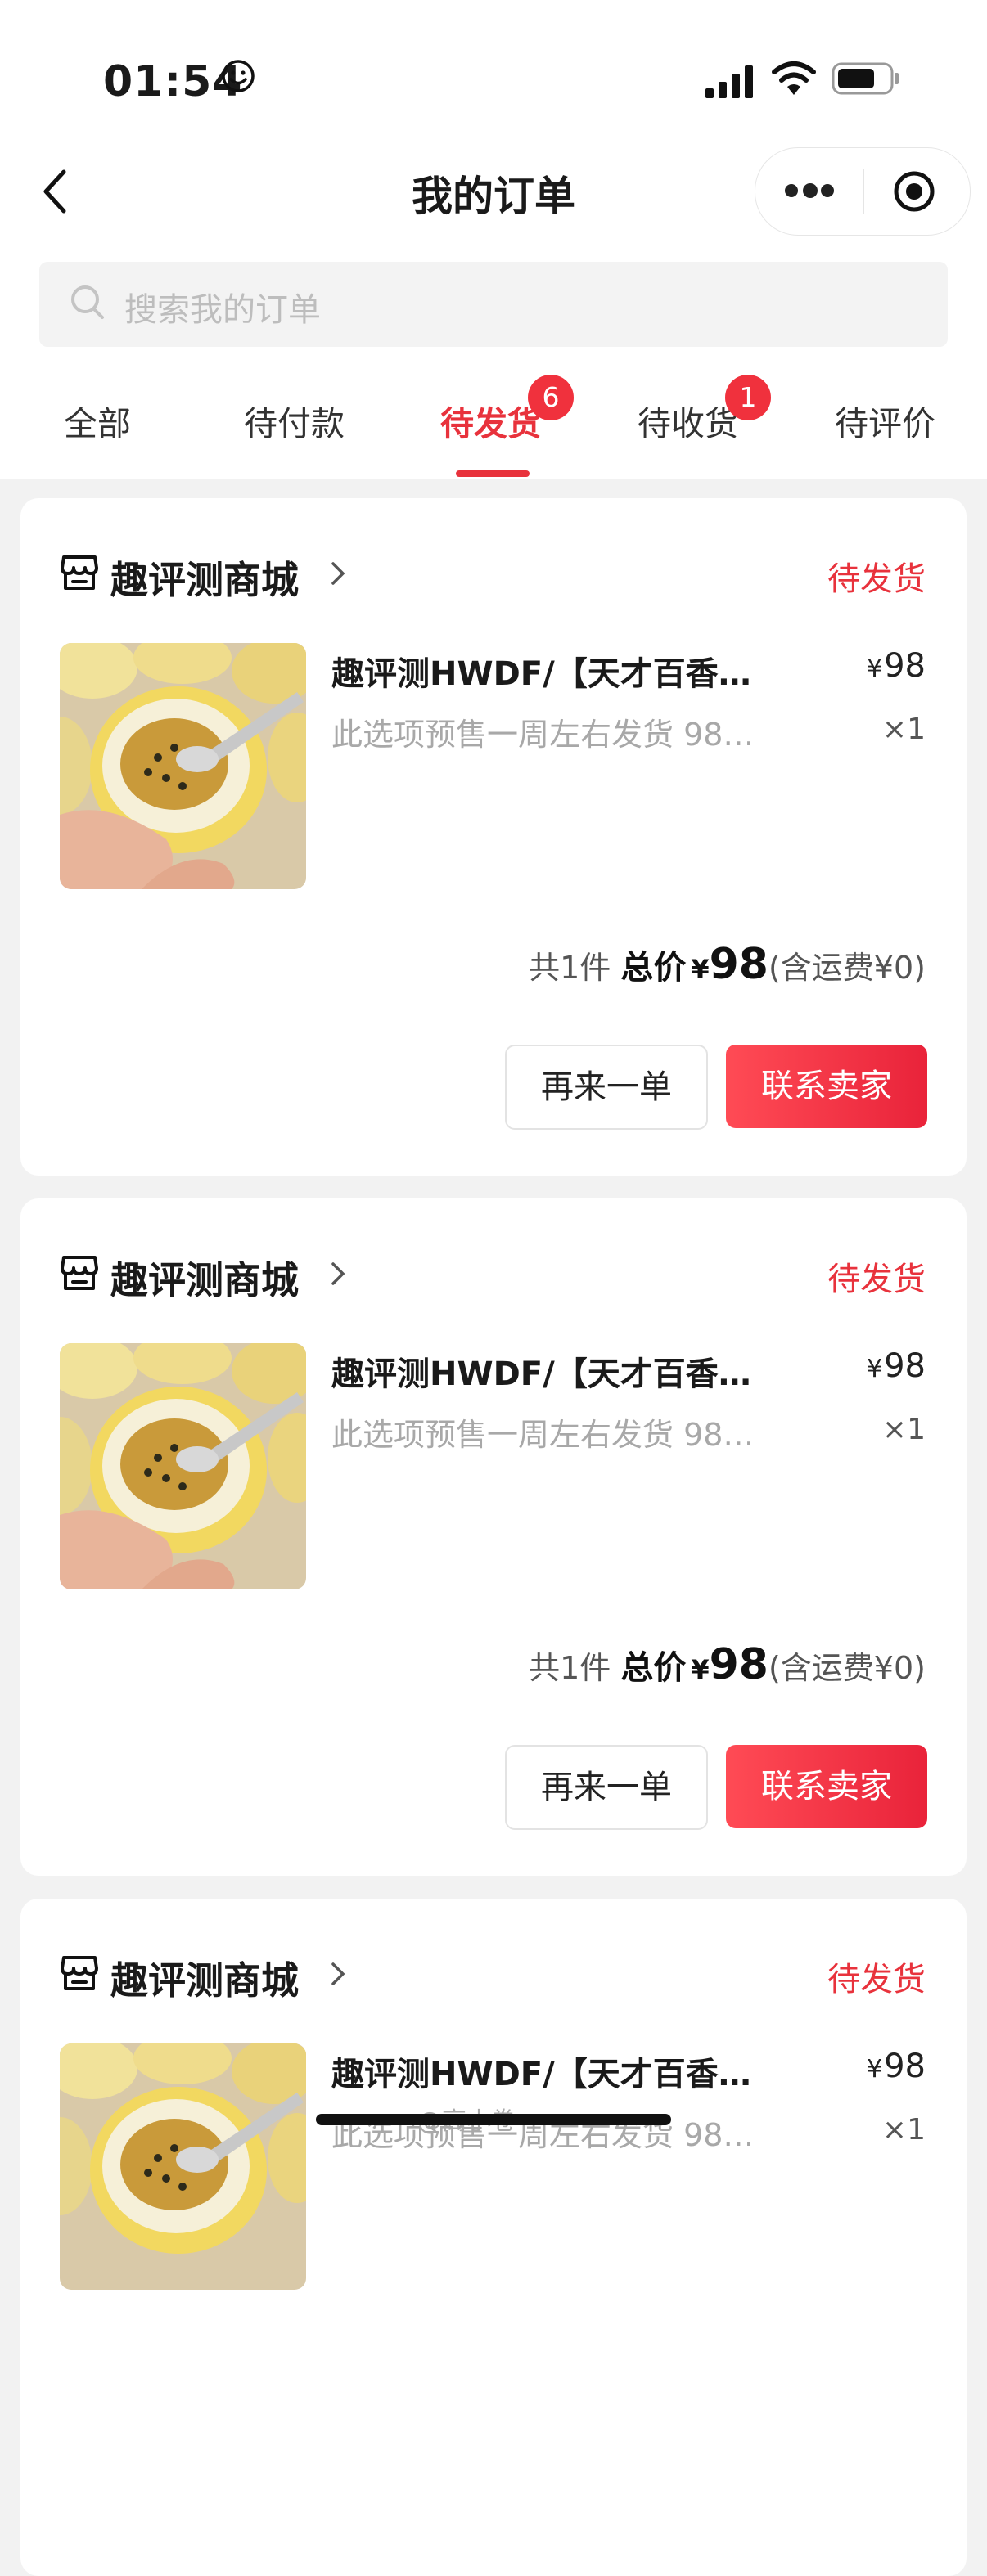  Describe the element at coordinates (493, 304) in the screenshot. I see `search-input: 搜索我的订单` at that location.